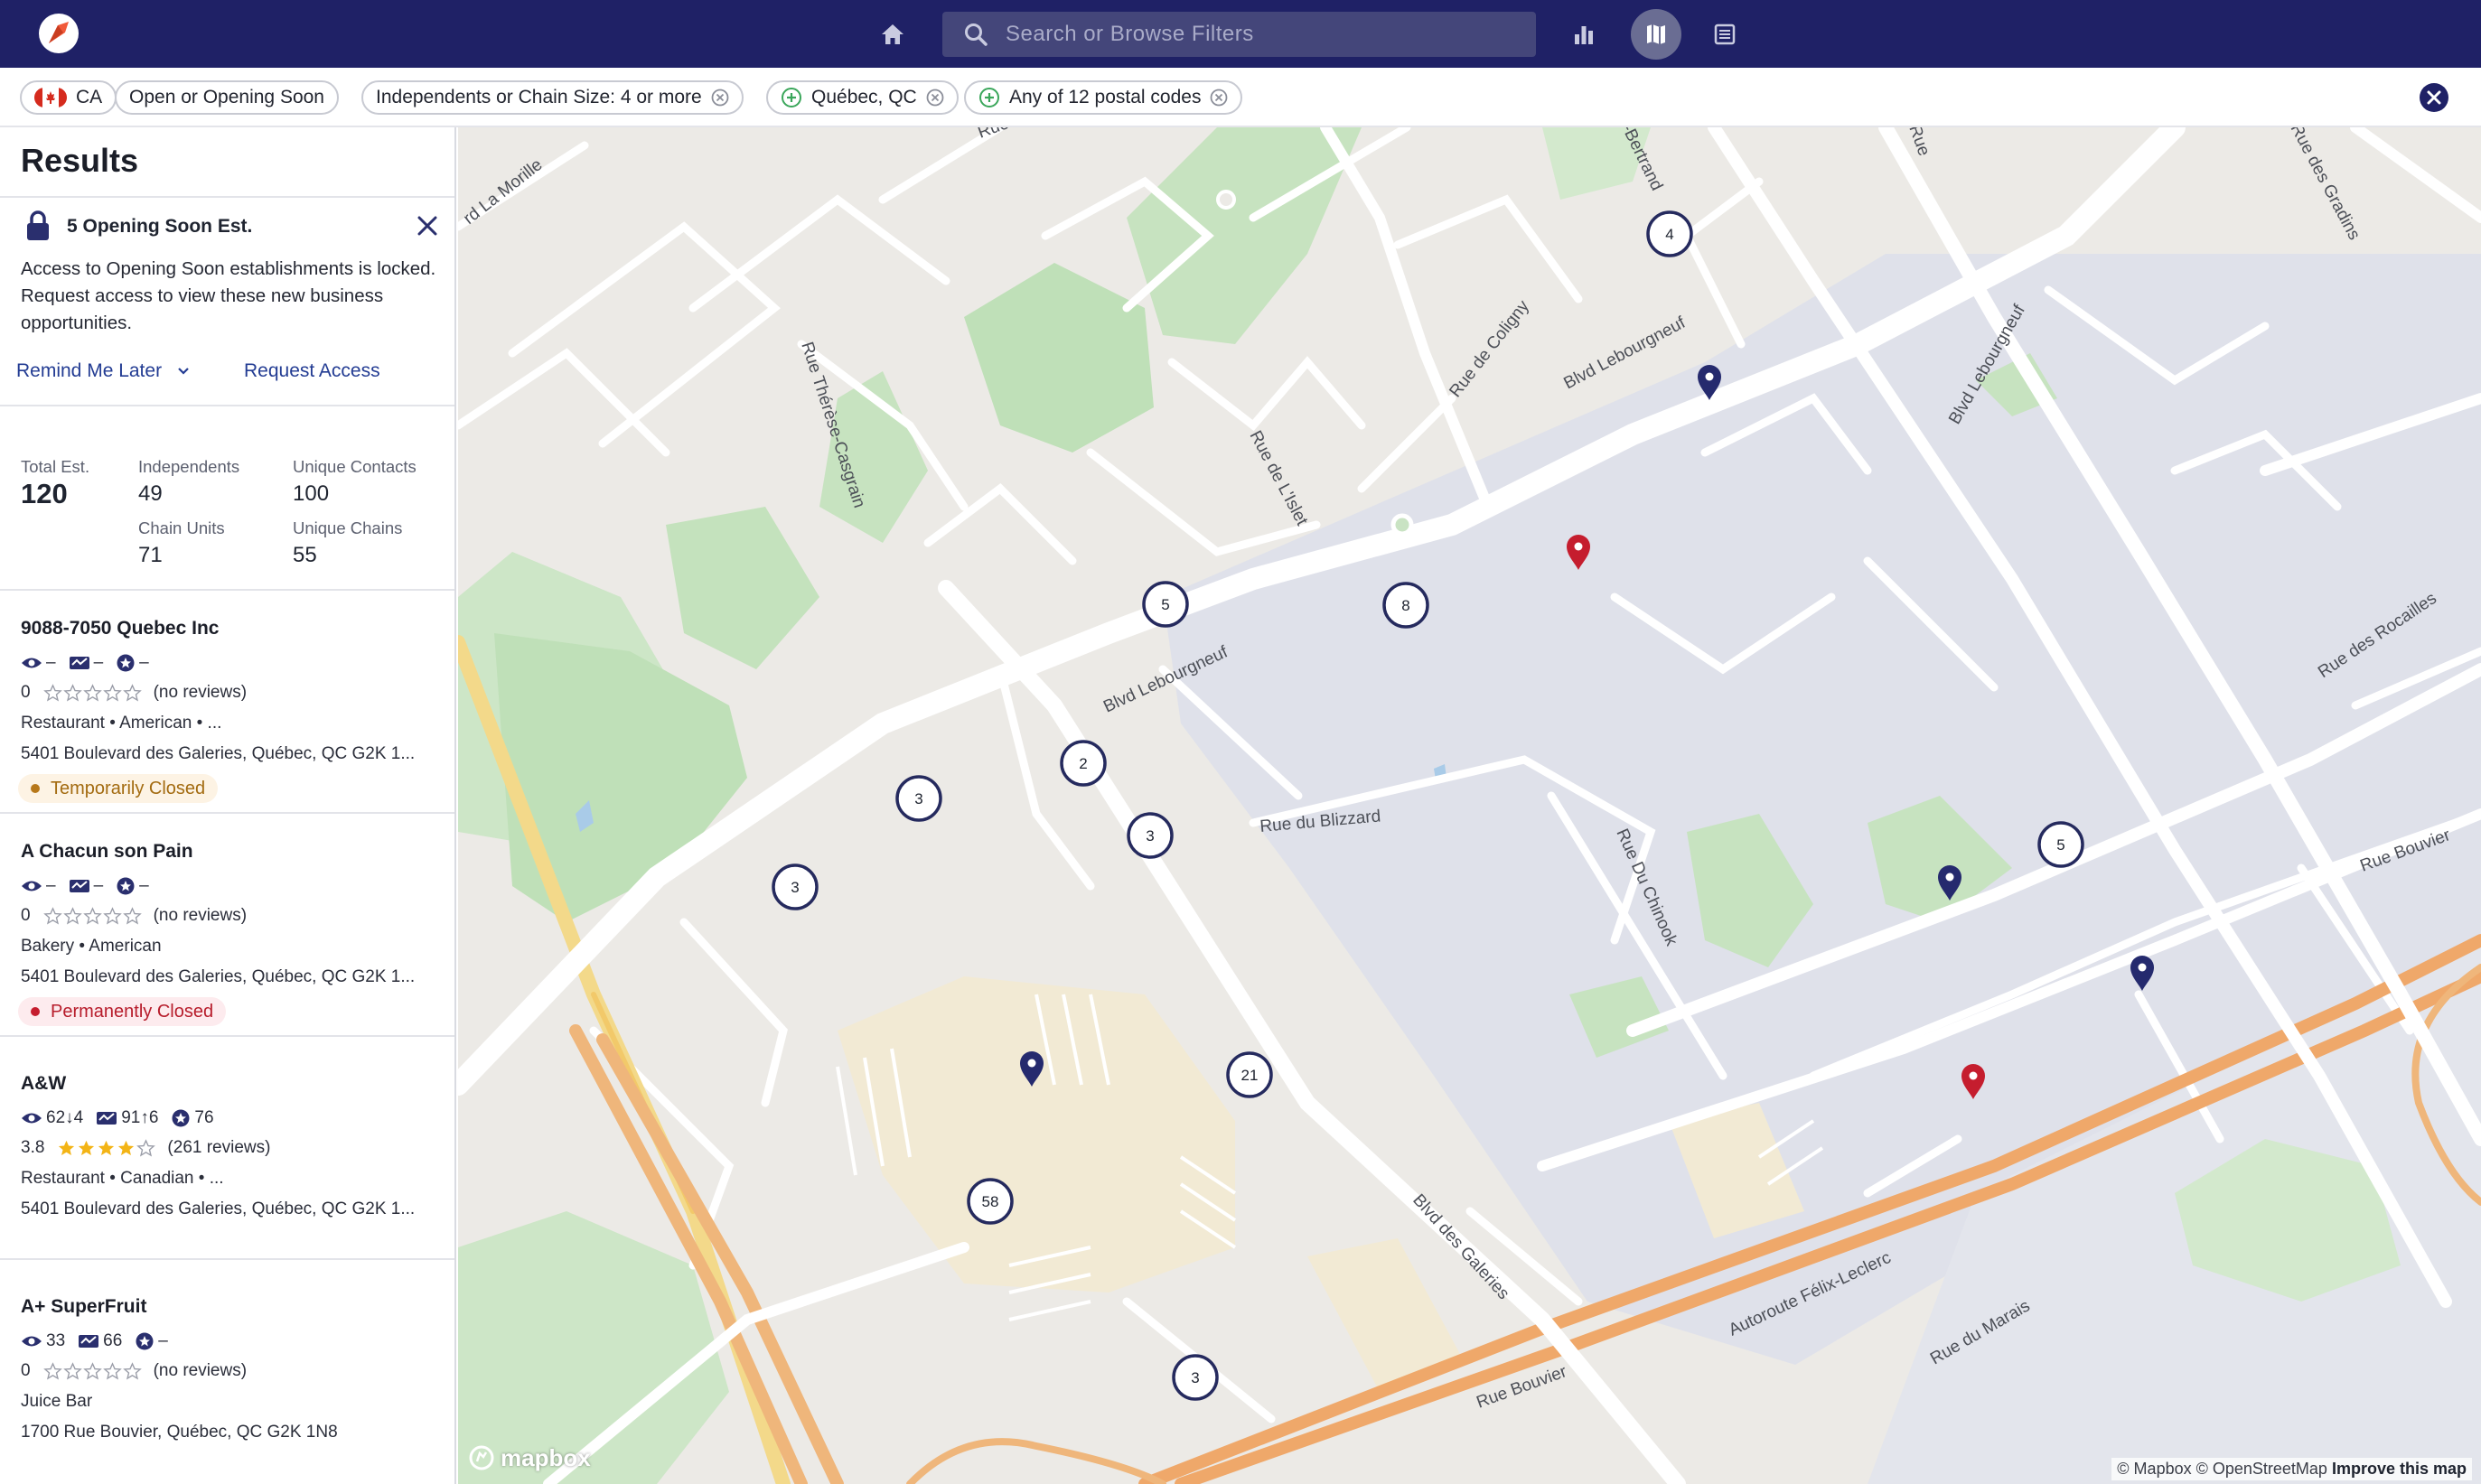  Describe the element at coordinates (552, 98) in the screenshot. I see `chain-size-filter-chip: Independents or Chain Size: 4 or more` at that location.